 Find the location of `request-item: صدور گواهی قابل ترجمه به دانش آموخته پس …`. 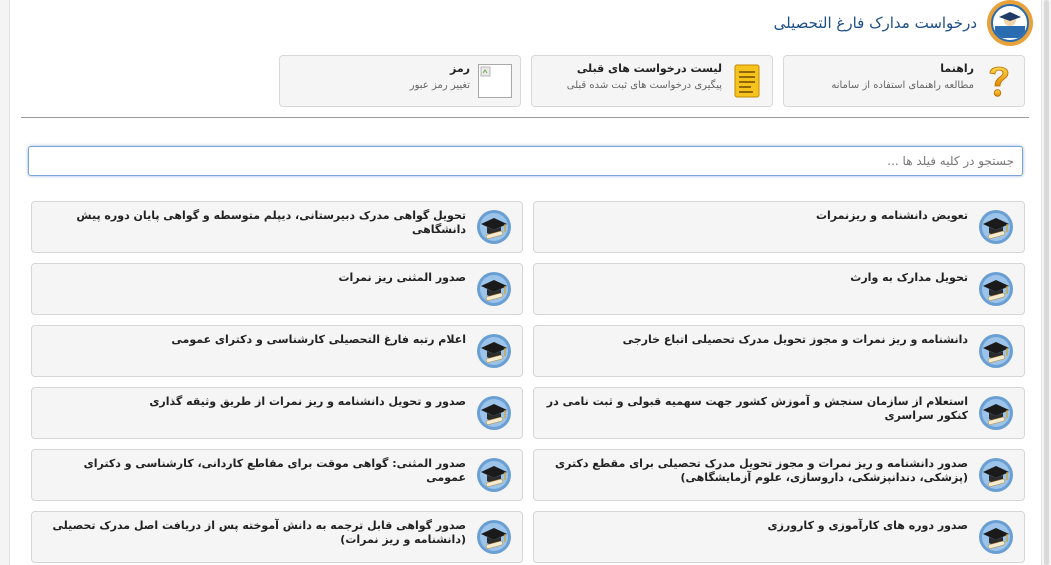

request-item: صدور گواهی قابل ترجمه به دانش آموخته پس … is located at coordinates (277, 537).